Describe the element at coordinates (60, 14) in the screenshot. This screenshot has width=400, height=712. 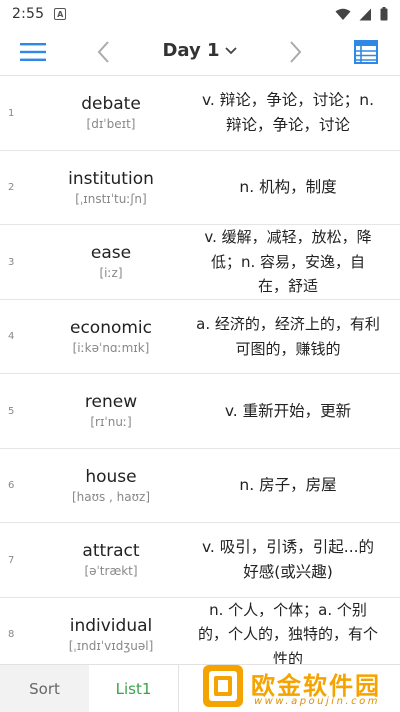
I see `notification-icon: A` at that location.